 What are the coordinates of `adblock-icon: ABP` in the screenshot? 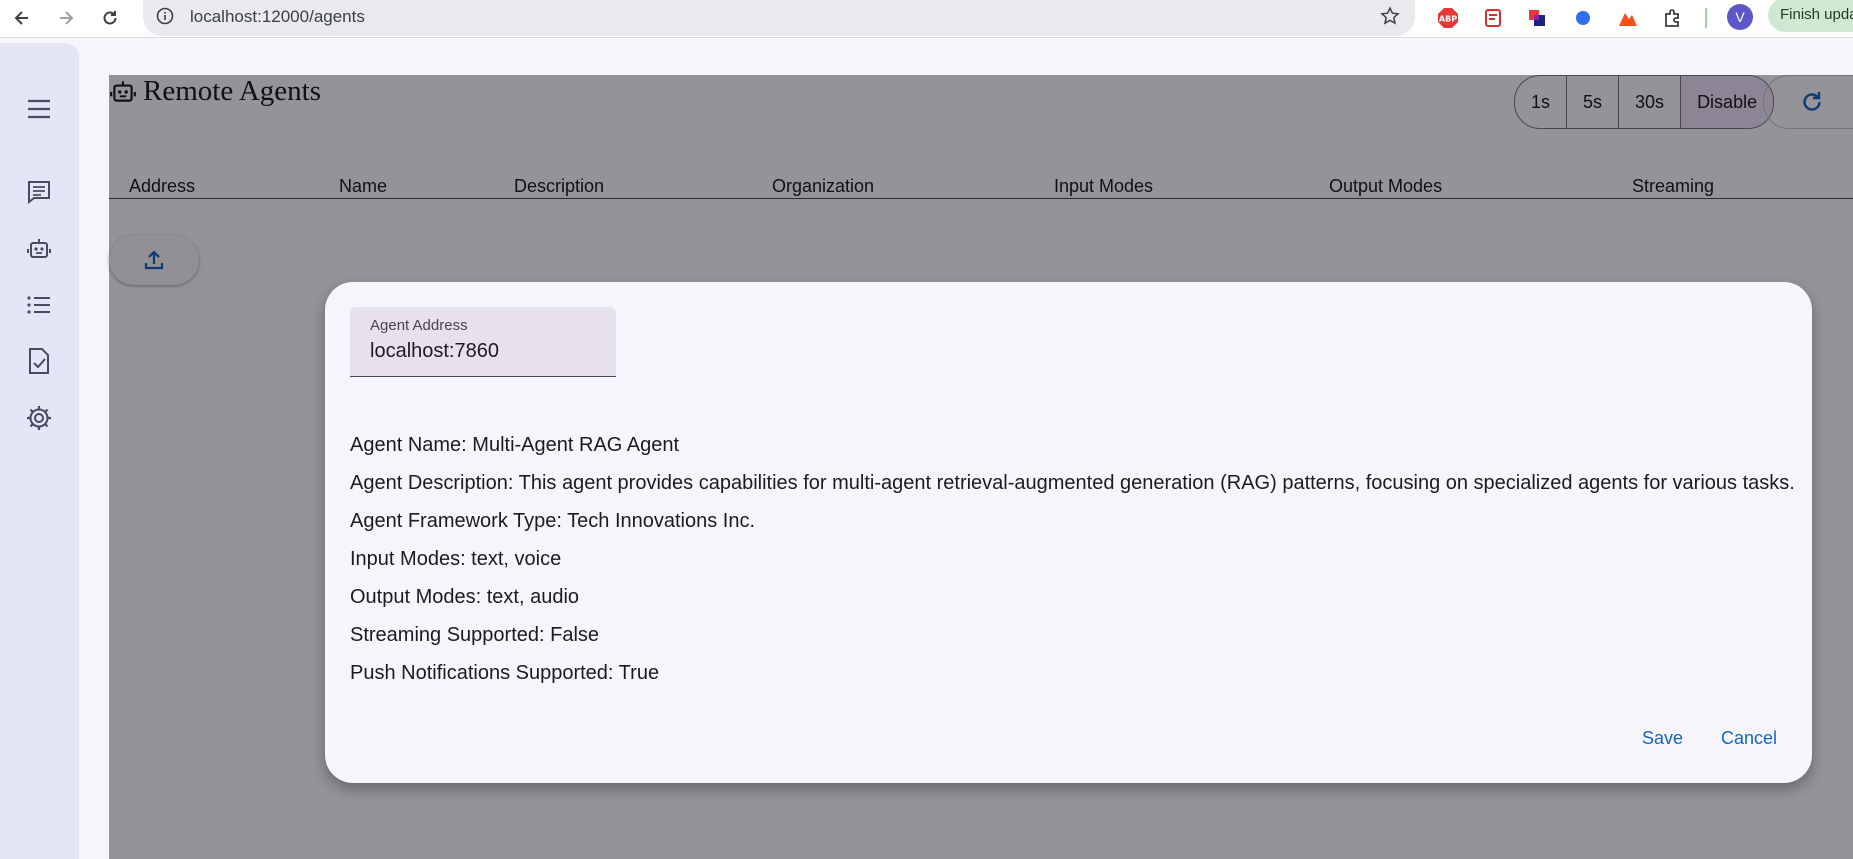 It's located at (1448, 18).